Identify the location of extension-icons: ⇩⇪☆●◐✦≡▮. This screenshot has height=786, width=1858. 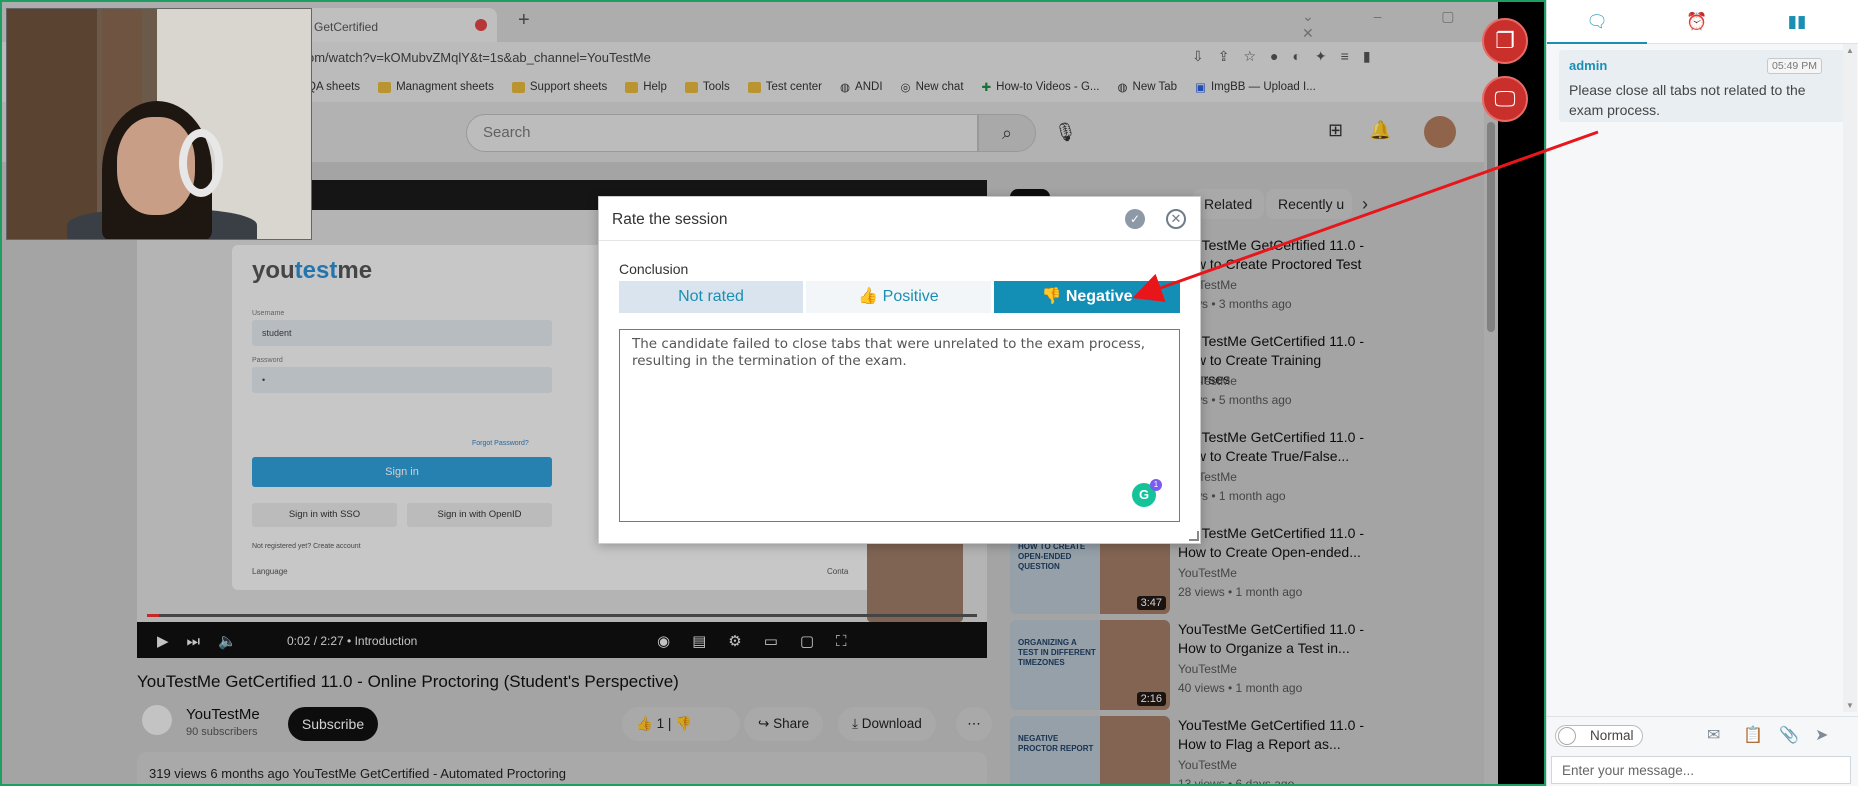
(1288, 56).